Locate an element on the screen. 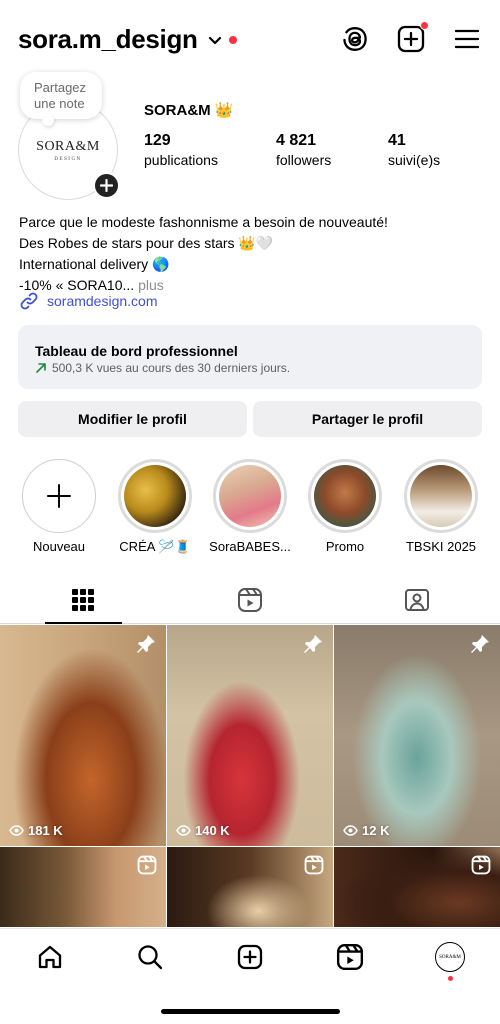 The image size is (500, 1024). add-story-button is located at coordinates (106, 185).